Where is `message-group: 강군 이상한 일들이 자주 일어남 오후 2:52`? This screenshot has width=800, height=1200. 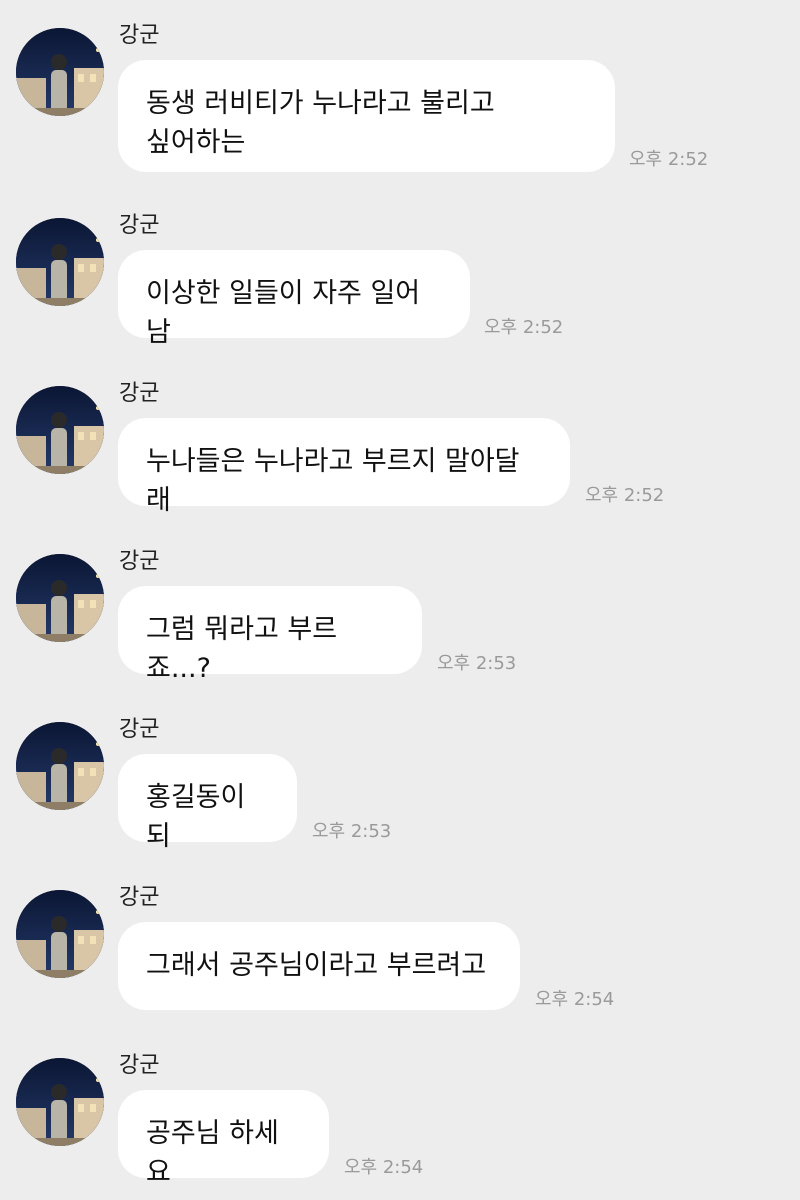 message-group: 강군 이상한 일들이 자주 일어남 오후 2:52 is located at coordinates (400, 270).